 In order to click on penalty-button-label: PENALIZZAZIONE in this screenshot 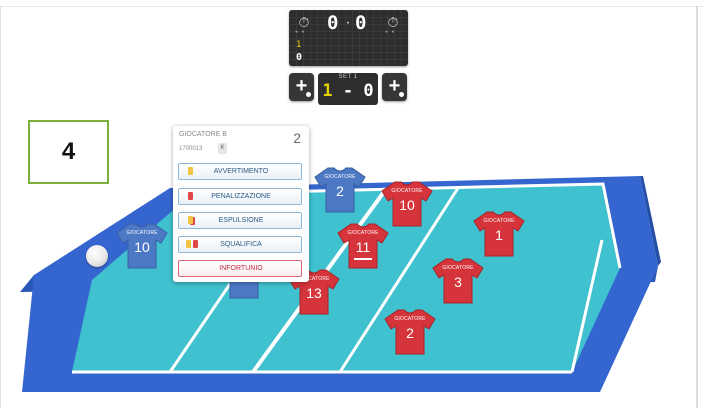, I will do `click(241, 196)`.